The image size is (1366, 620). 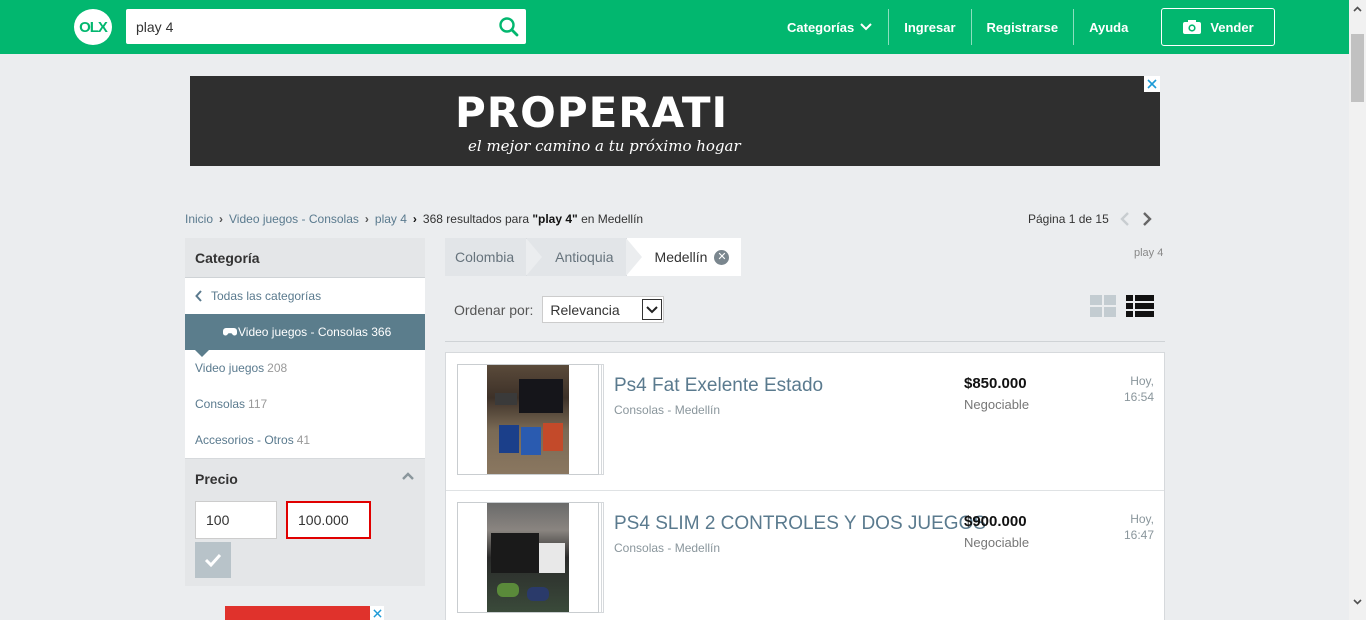 I want to click on result-count: 368 resultados para "play 4" en Medellín, so click(x=533, y=219).